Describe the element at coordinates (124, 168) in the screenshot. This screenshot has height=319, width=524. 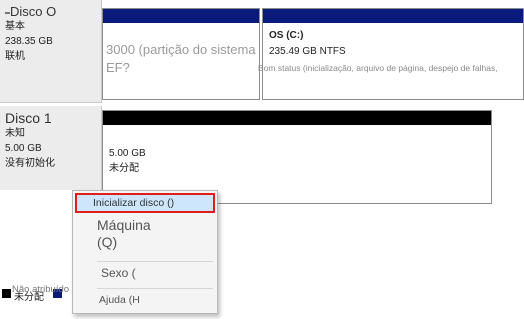
I see `unallocated-label: 未分配` at that location.